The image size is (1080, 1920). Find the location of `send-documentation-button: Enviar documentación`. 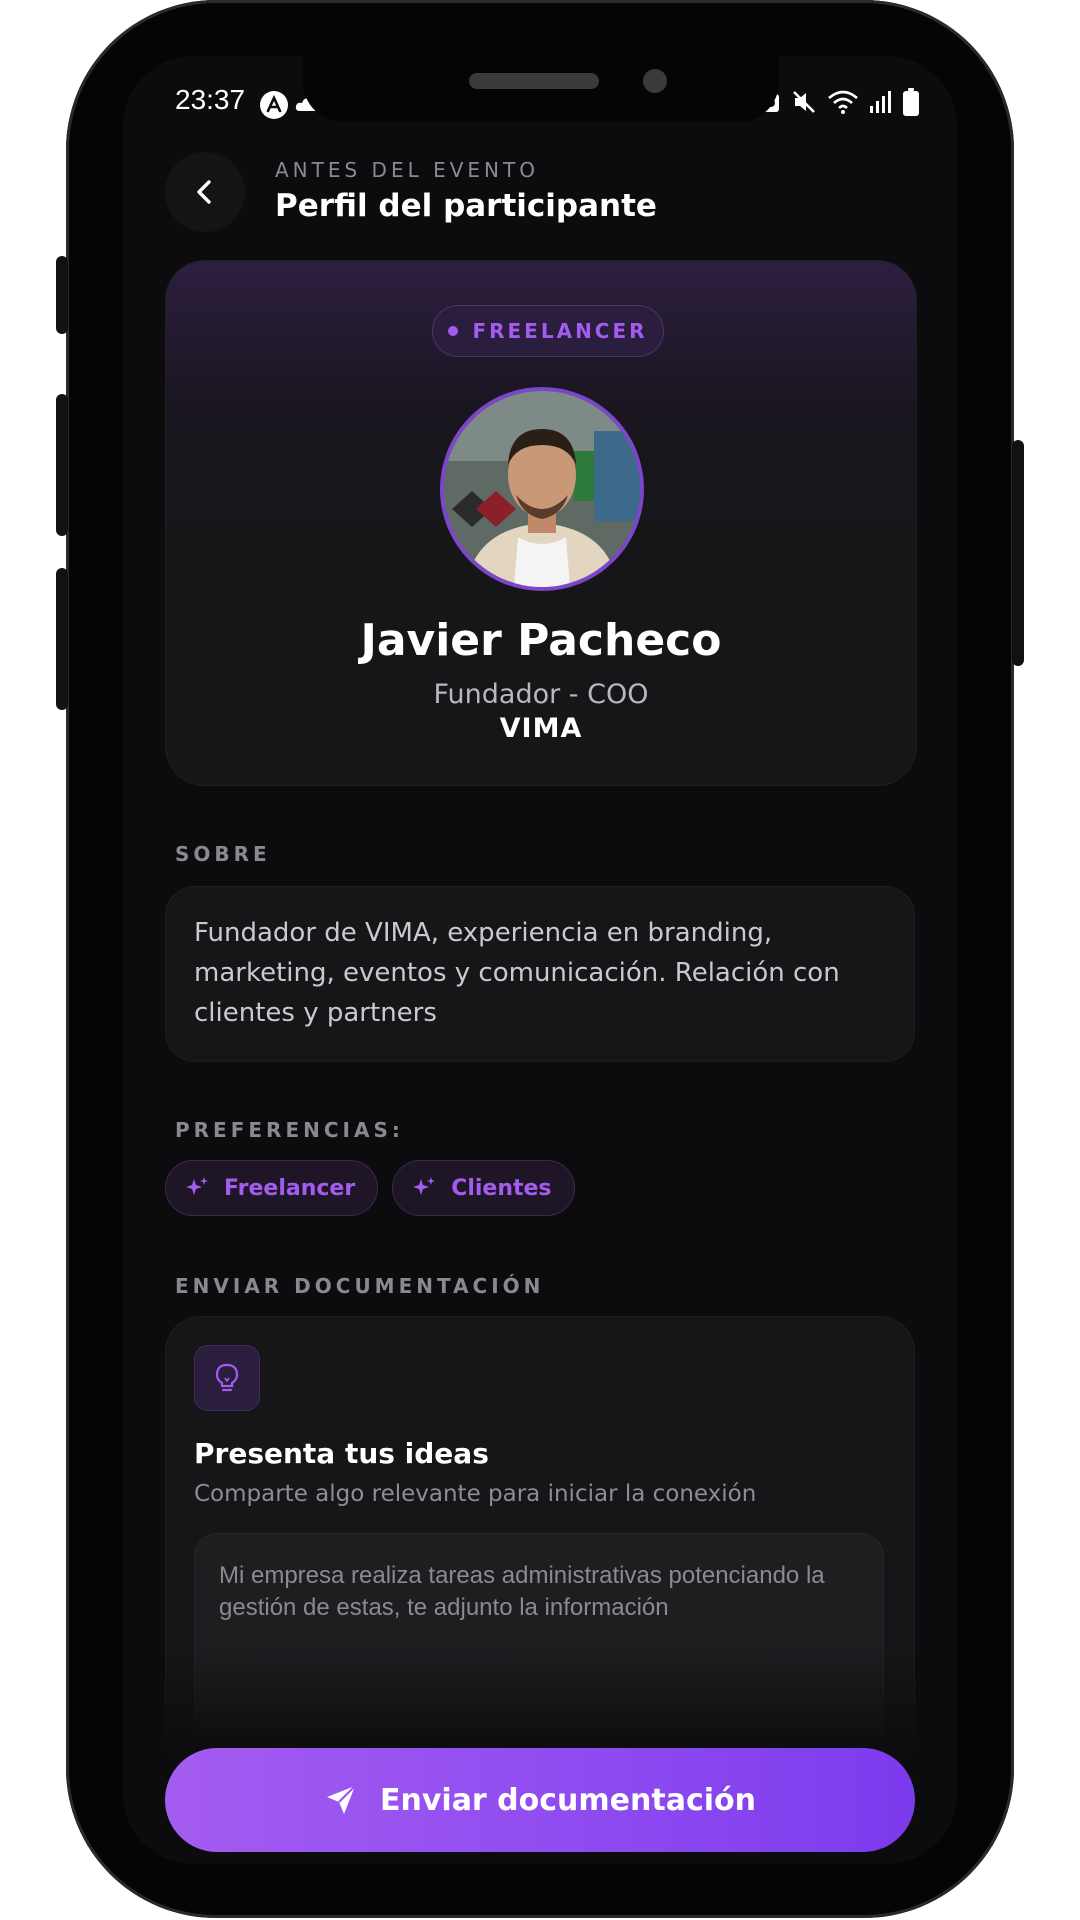

send-documentation-button: Enviar documentación is located at coordinates (540, 1800).